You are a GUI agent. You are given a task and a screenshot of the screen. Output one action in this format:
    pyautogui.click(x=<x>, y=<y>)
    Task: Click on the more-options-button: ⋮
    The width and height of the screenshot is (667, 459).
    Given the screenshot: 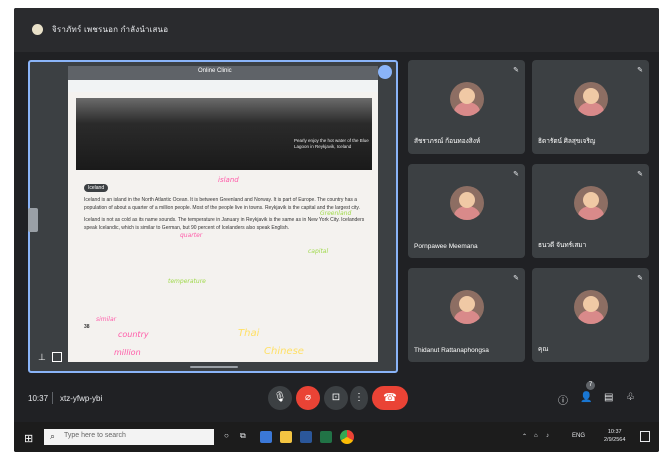 What is the action you would take?
    pyautogui.click(x=359, y=398)
    